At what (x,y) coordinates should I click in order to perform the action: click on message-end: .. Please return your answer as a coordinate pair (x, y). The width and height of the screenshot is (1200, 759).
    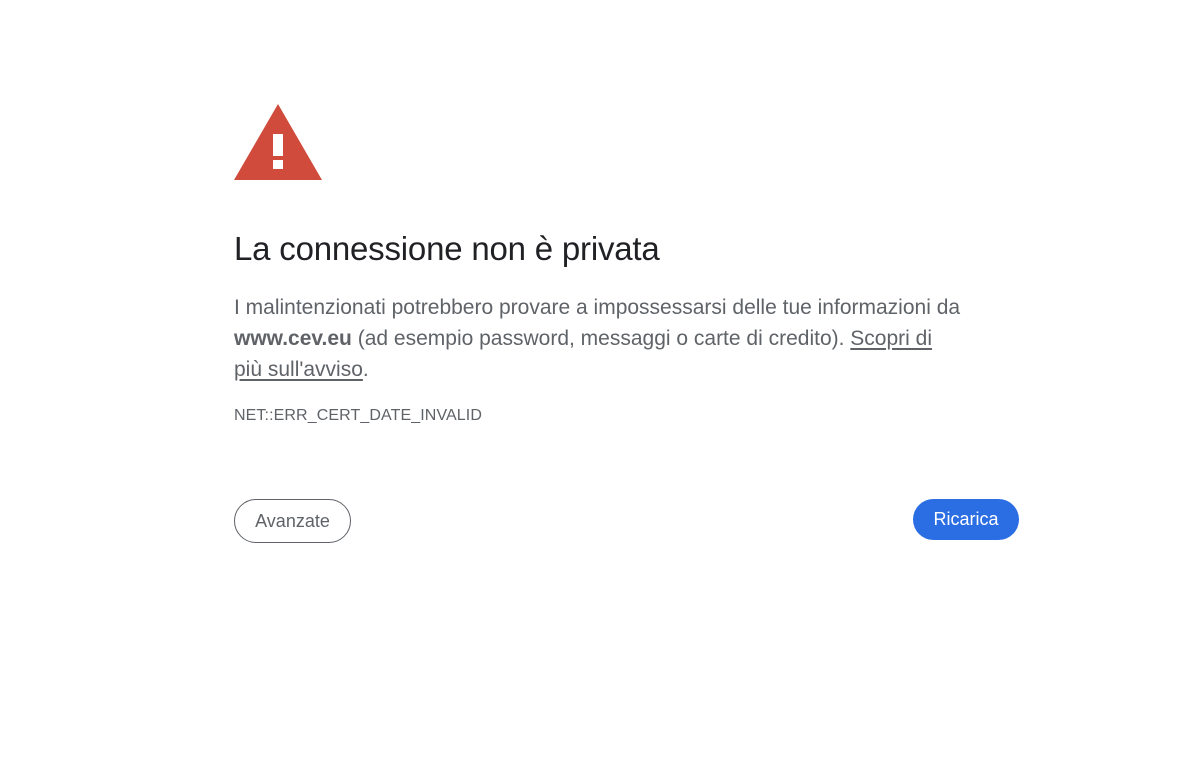
    Looking at the image, I should click on (365, 369).